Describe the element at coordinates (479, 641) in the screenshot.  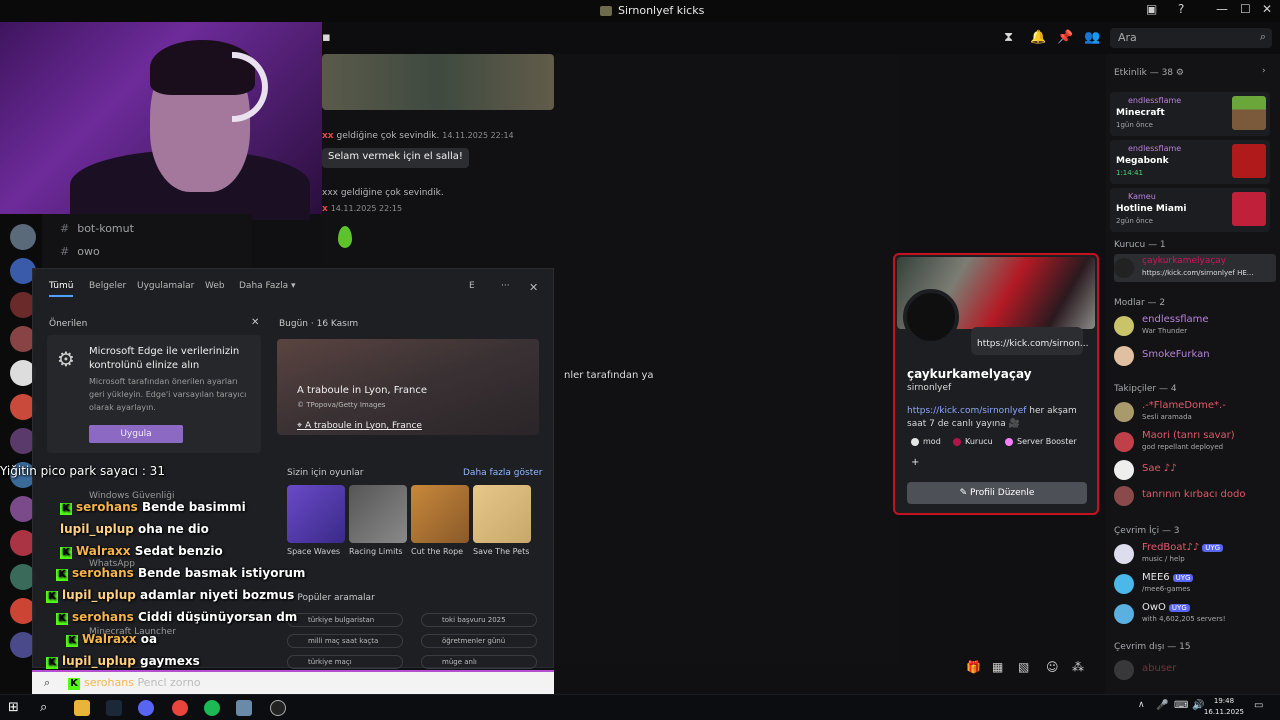
I see `popular-search-item: öğretmenler günü` at that location.